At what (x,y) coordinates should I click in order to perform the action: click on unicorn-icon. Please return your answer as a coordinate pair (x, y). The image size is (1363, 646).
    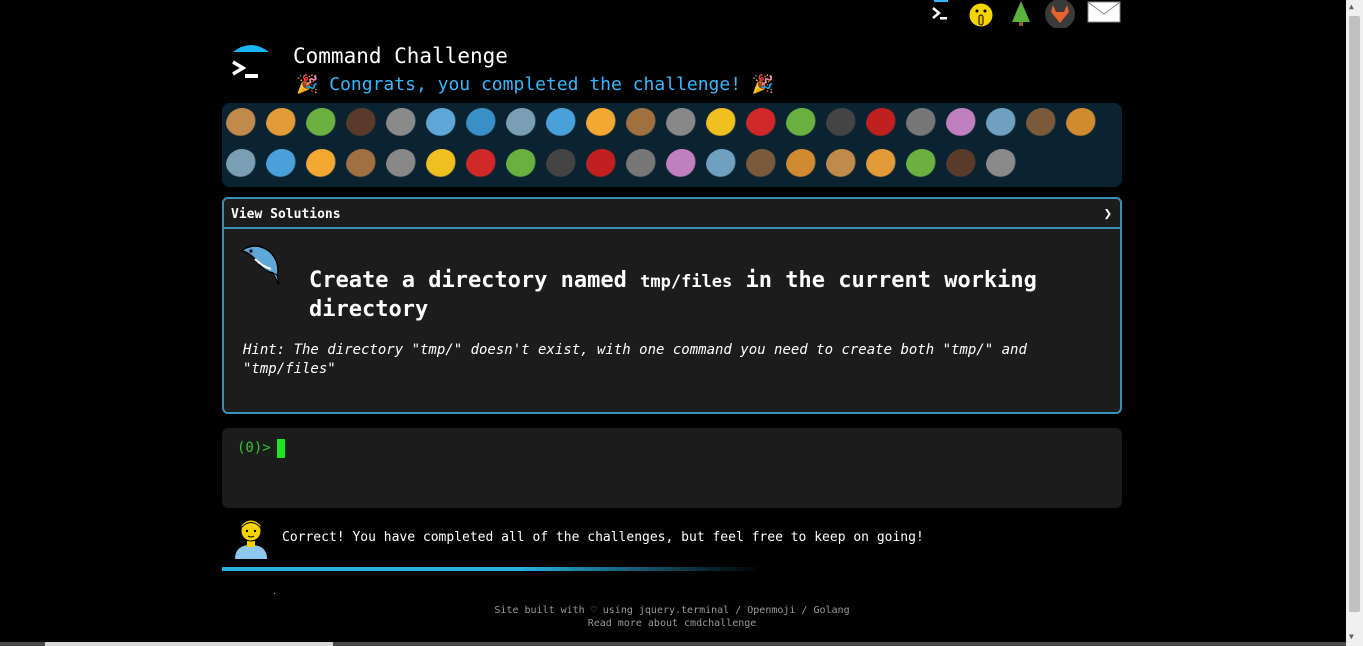
    Looking at the image, I should click on (442, 165).